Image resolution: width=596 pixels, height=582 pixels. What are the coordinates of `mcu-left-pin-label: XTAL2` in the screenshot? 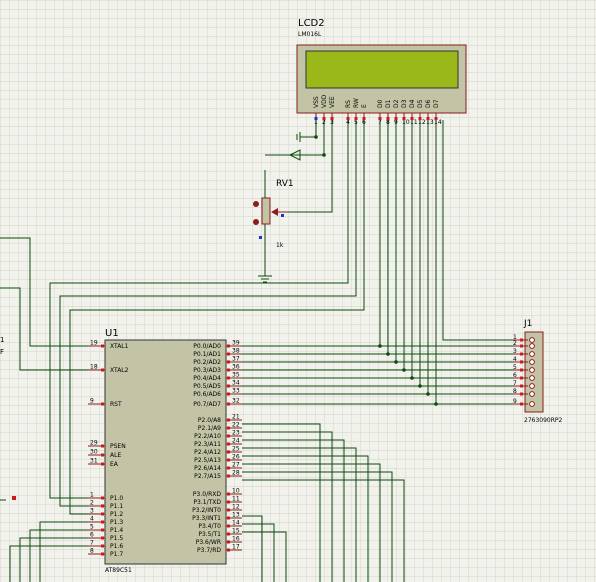 It's located at (119, 370).